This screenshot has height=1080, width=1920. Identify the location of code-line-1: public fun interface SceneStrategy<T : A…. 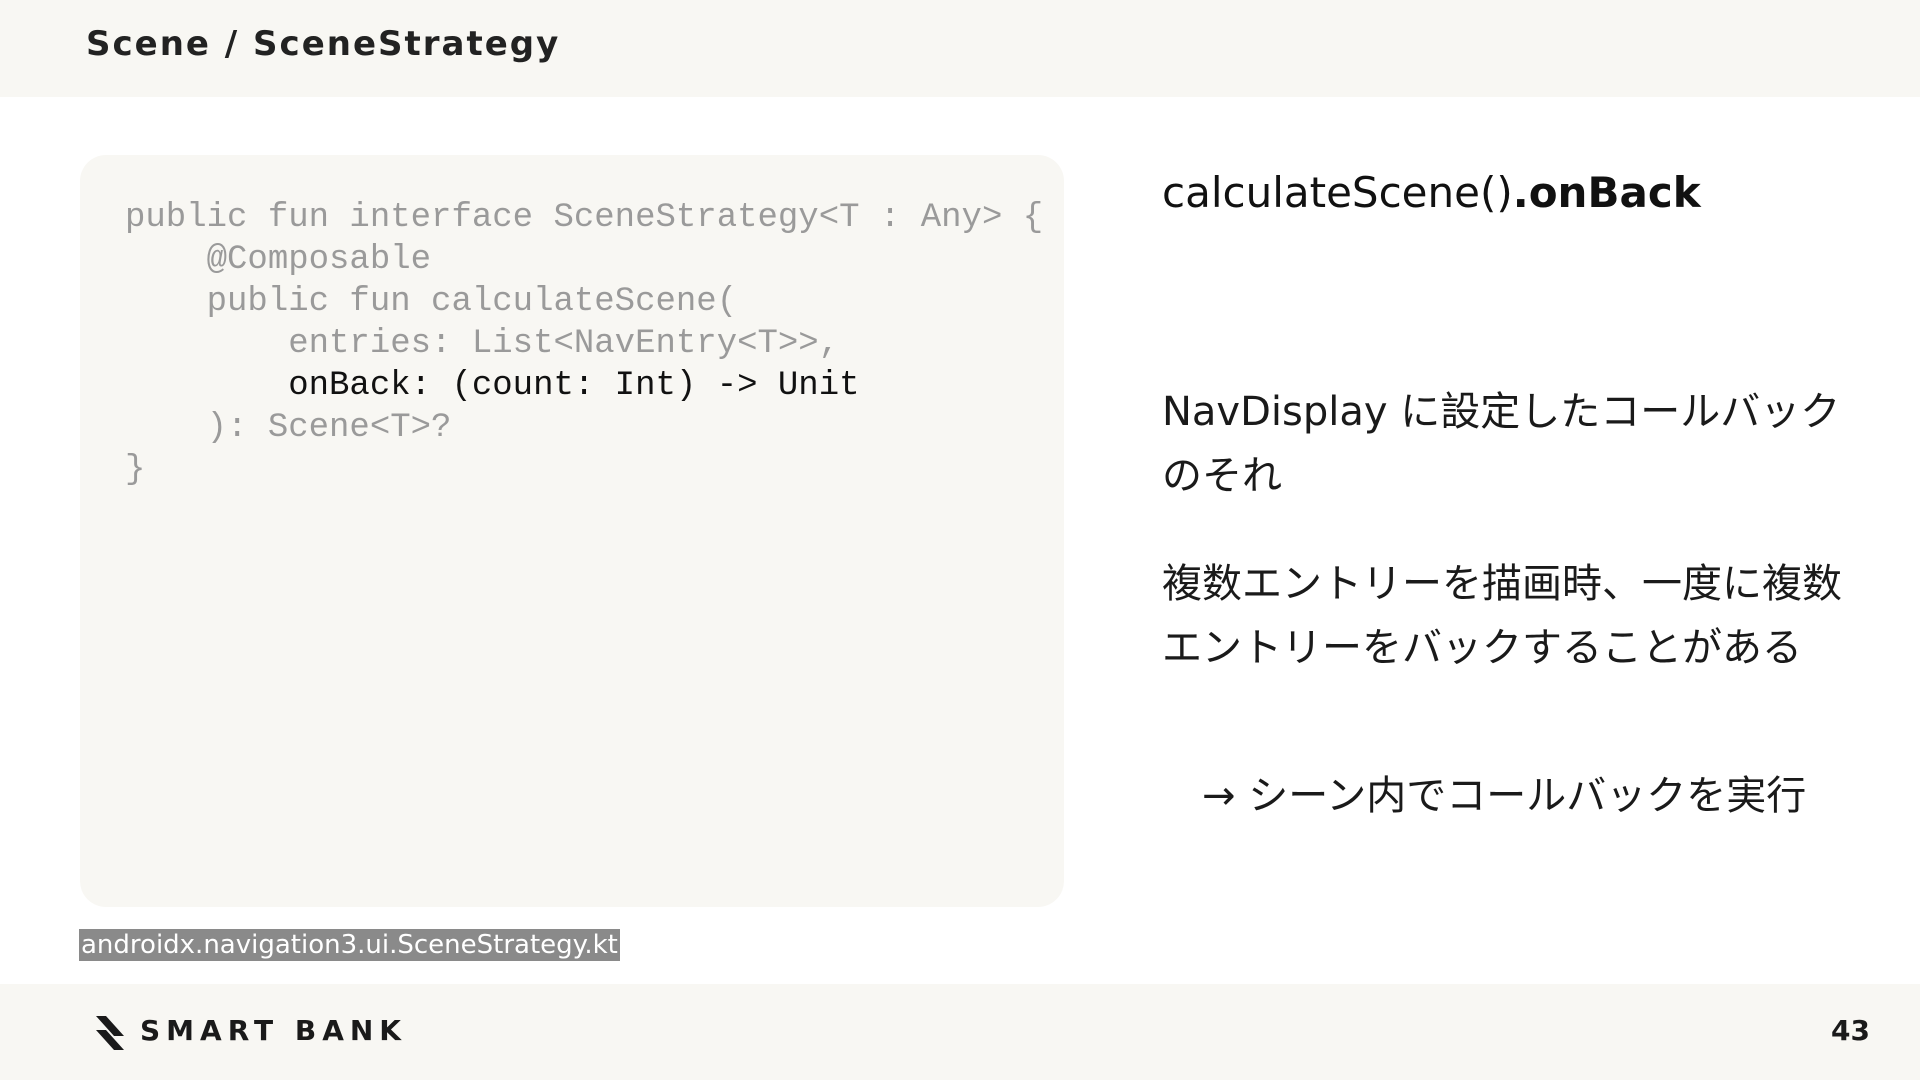
(584, 218).